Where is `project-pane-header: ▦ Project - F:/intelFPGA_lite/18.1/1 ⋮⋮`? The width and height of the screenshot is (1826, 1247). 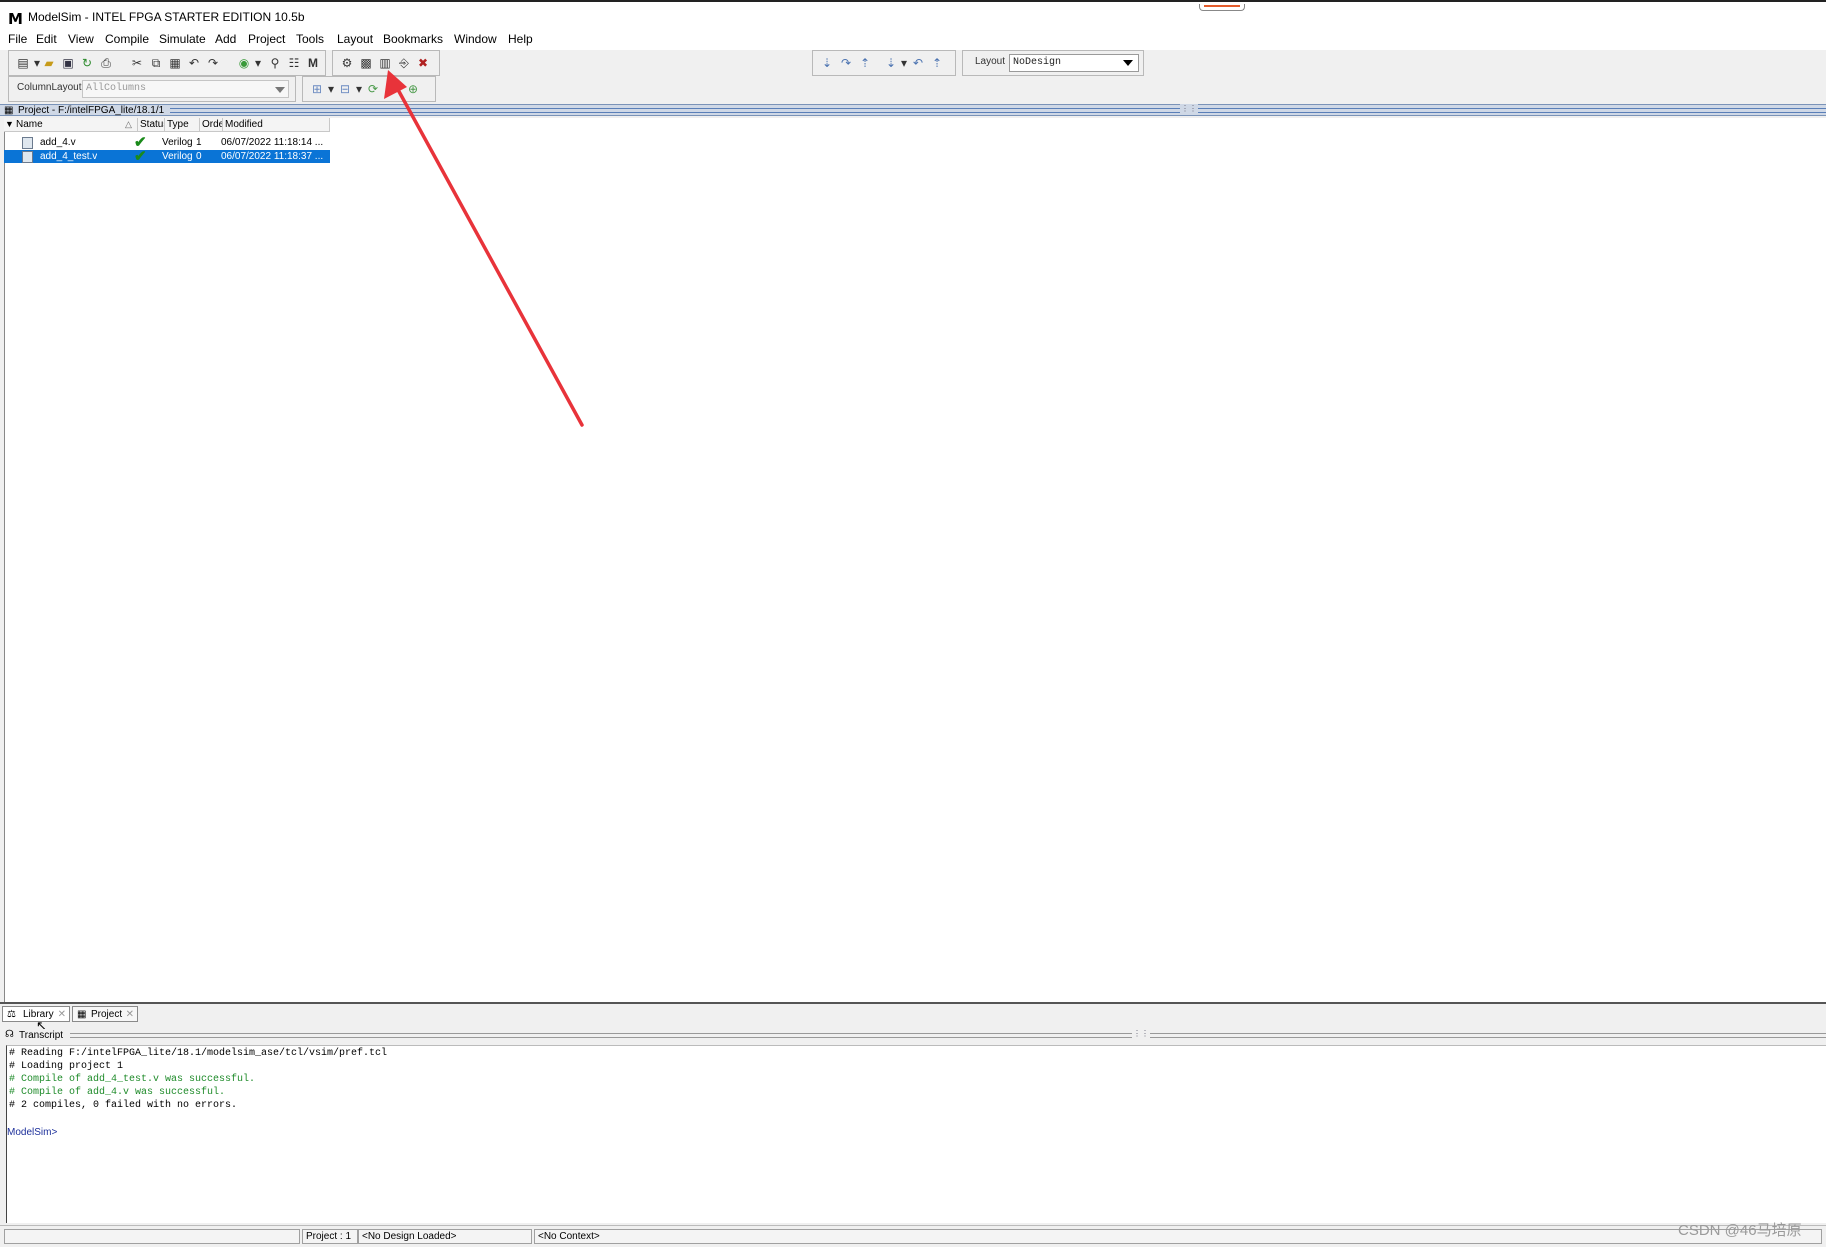
project-pane-header: ▦ Project - F:/intelFPGA_lite/18.1/1 ⋮⋮ is located at coordinates (913, 110).